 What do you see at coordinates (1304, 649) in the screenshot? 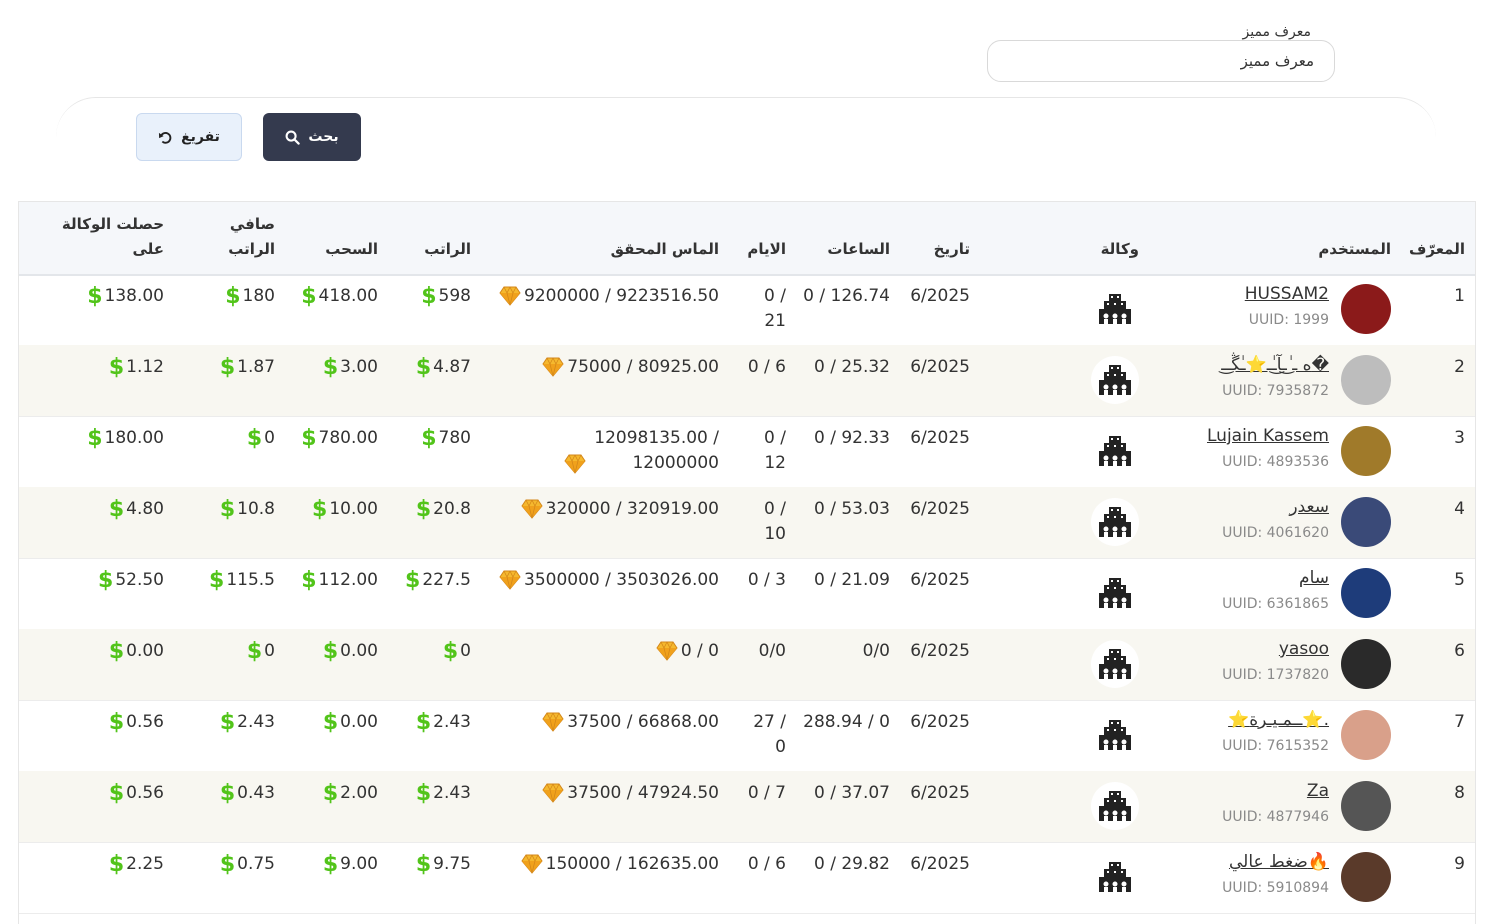
I see `username-link: yasoo` at bounding box center [1304, 649].